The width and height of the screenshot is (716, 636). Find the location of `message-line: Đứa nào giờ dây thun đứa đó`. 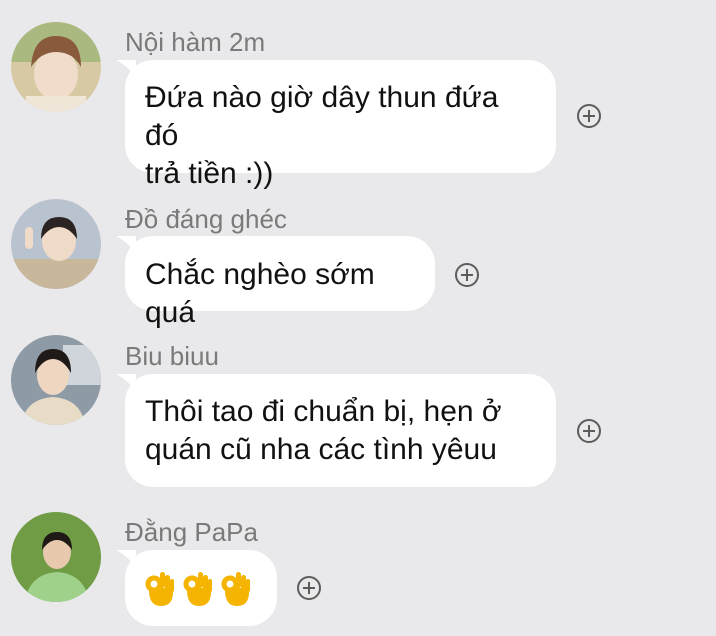

message-line: Đứa nào giờ dây thun đứa đó is located at coordinates (322, 116).